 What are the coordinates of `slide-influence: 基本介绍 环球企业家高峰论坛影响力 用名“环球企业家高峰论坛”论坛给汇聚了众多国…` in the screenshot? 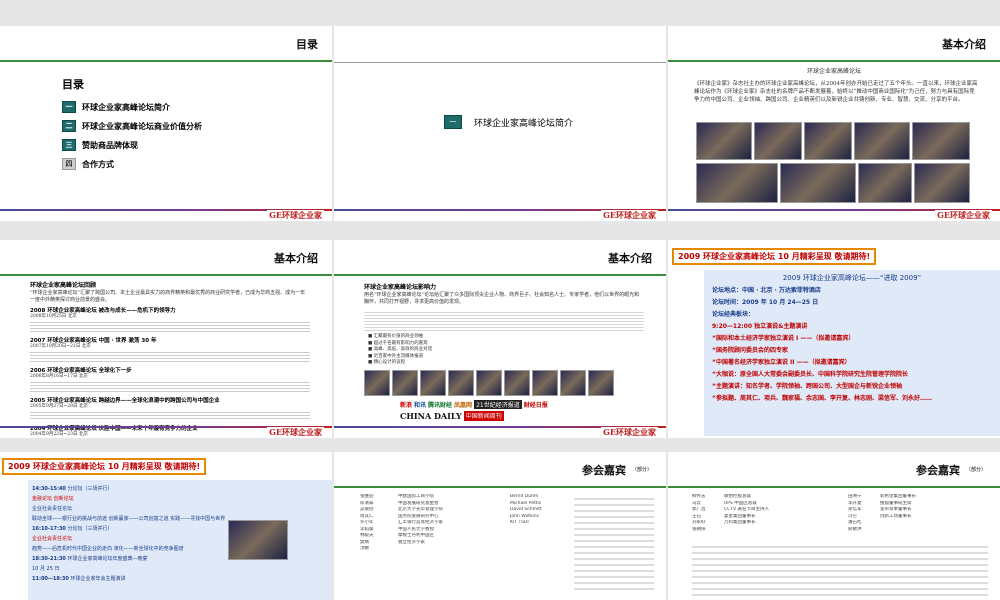 It's located at (500, 339).